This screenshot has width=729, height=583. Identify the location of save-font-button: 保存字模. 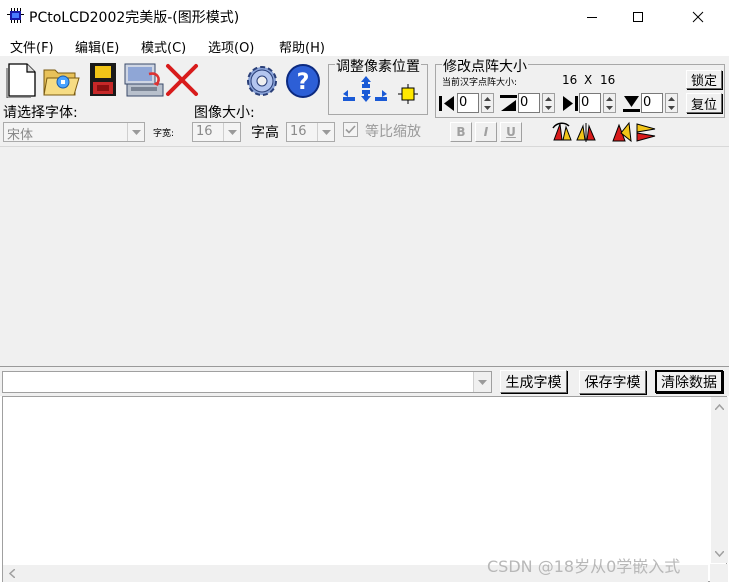
(612, 382).